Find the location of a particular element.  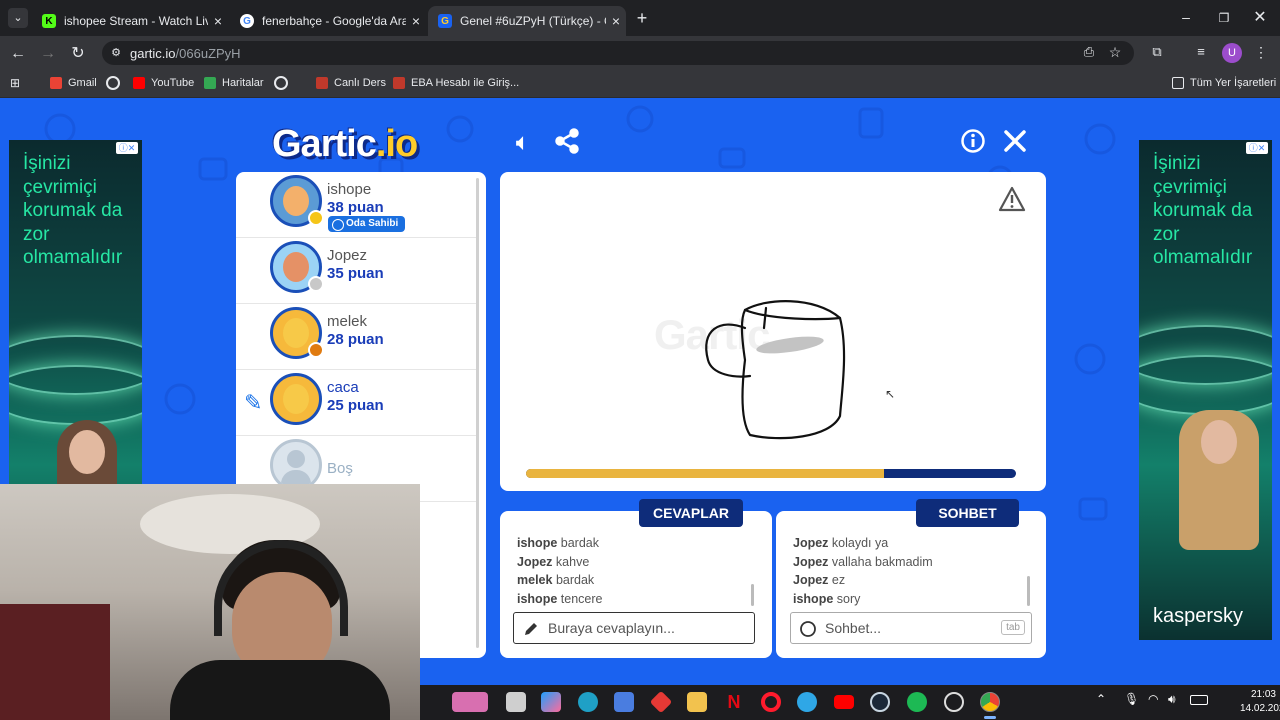

chrome-app-icon is located at coordinates (807, 702).